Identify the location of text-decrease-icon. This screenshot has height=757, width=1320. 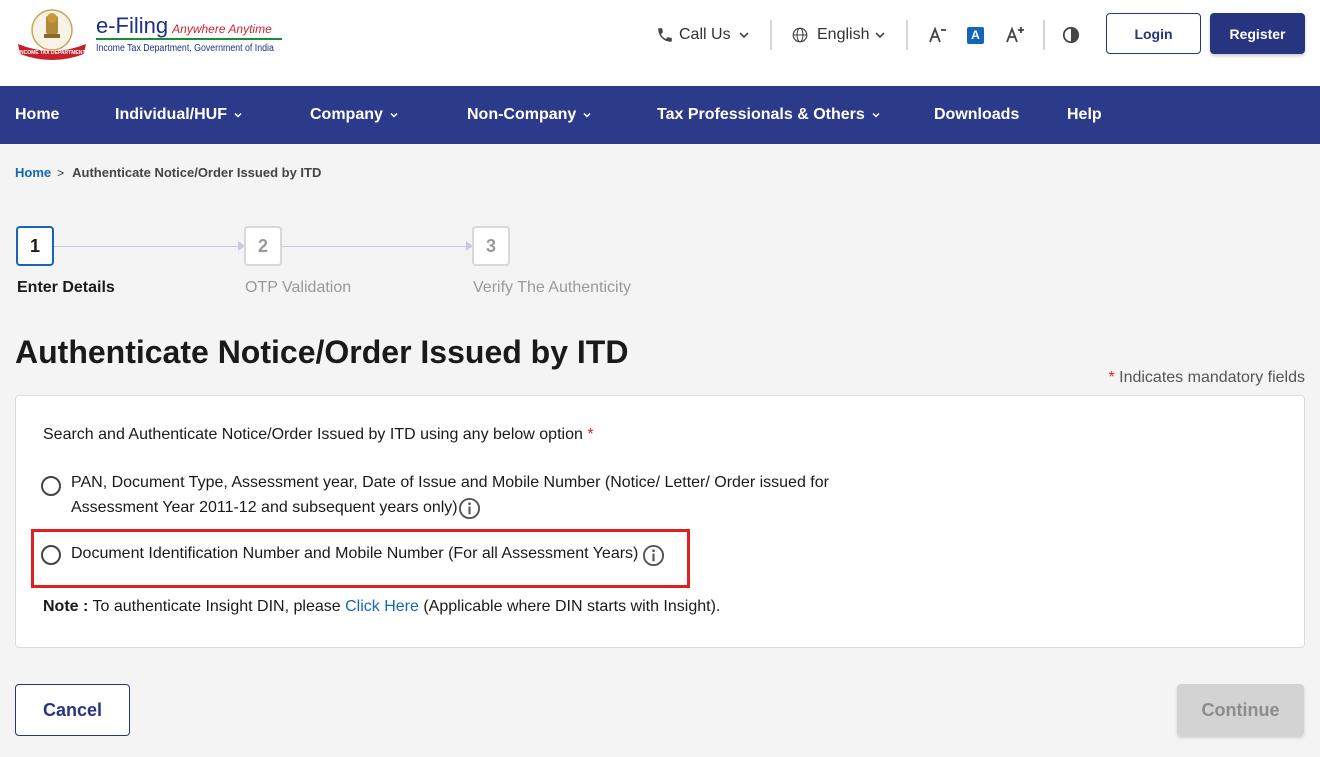
(937, 34).